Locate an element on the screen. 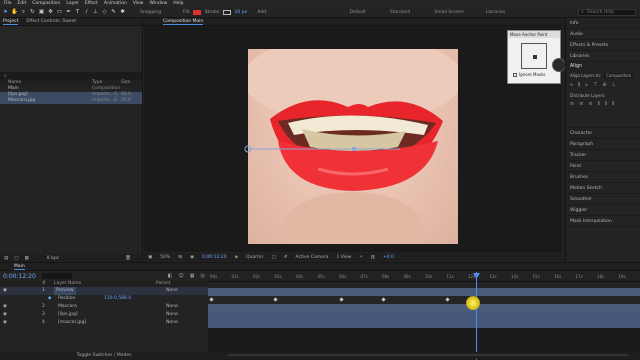 Image resolution: width=640 pixels, height=360 pixels. project-item: Mascara.jpg Importe...G 56.6 is located at coordinates (71, 101).